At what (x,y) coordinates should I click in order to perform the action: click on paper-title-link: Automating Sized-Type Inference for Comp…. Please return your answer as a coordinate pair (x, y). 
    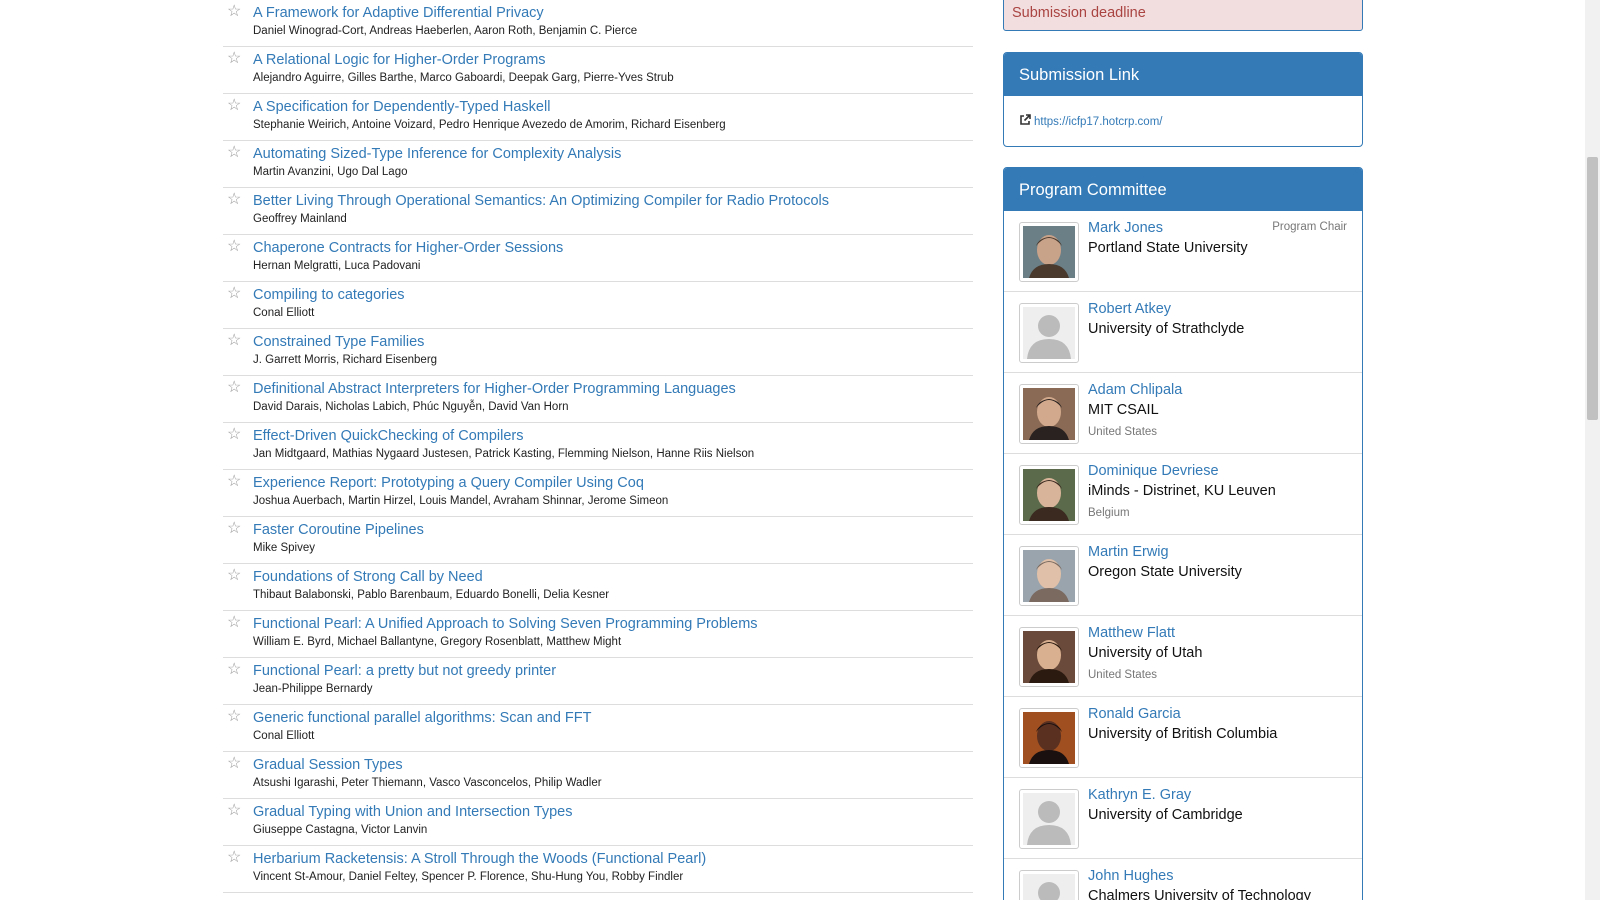
    Looking at the image, I should click on (437, 154).